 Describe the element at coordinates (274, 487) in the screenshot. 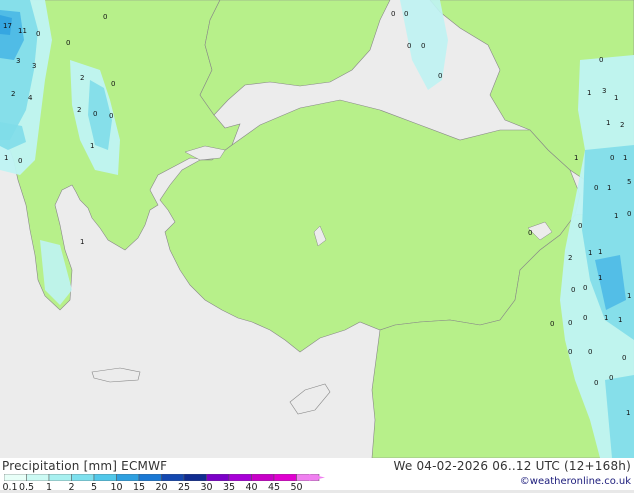

I see `scale-label: 45` at that location.